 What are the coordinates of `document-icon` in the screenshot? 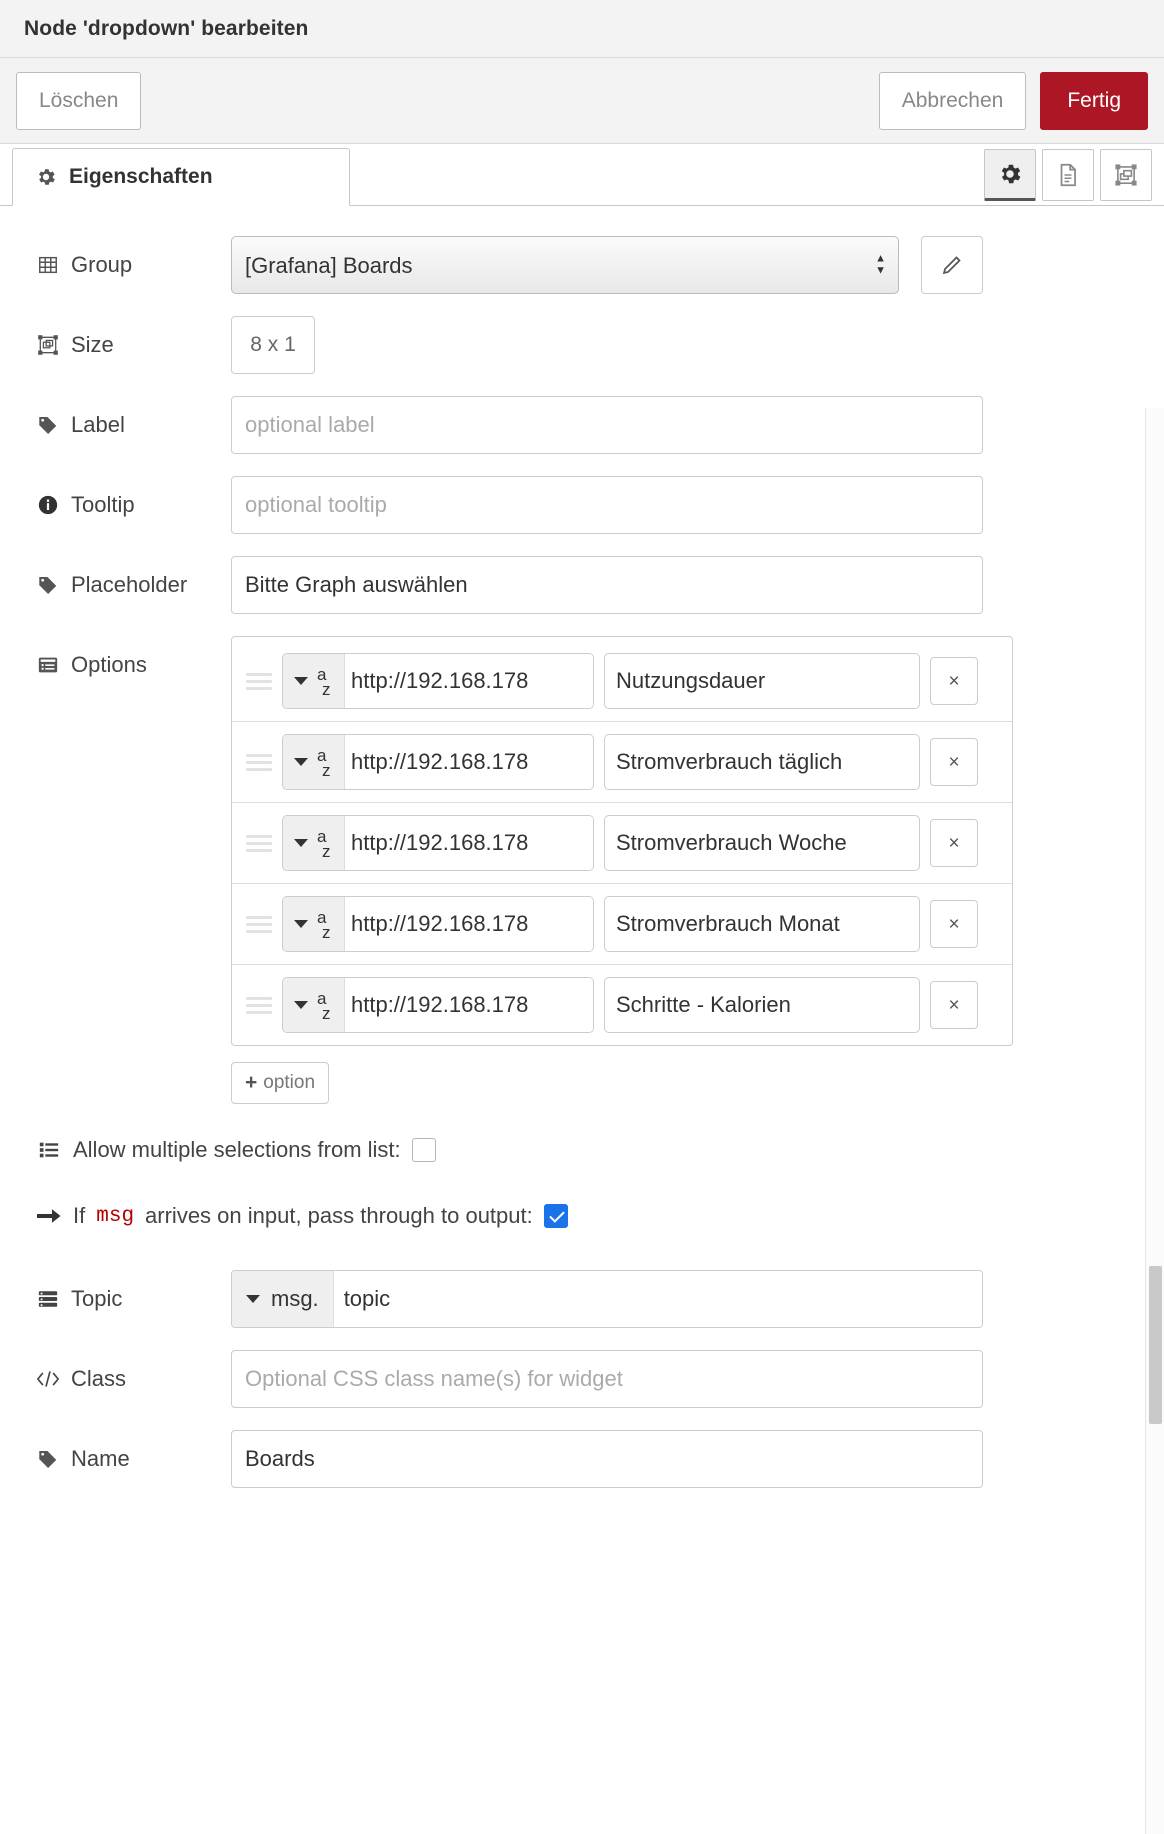 It's located at (1068, 175).